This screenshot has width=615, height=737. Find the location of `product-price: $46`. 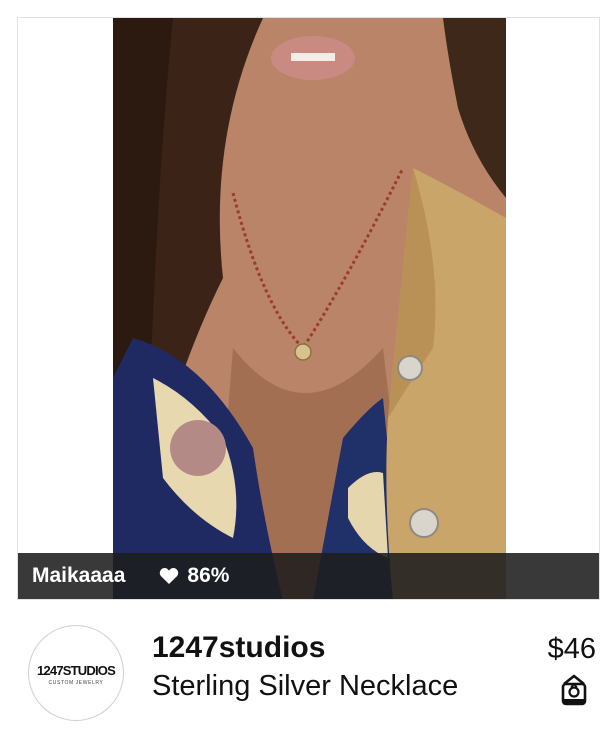

product-price: $46 is located at coordinates (571, 649).